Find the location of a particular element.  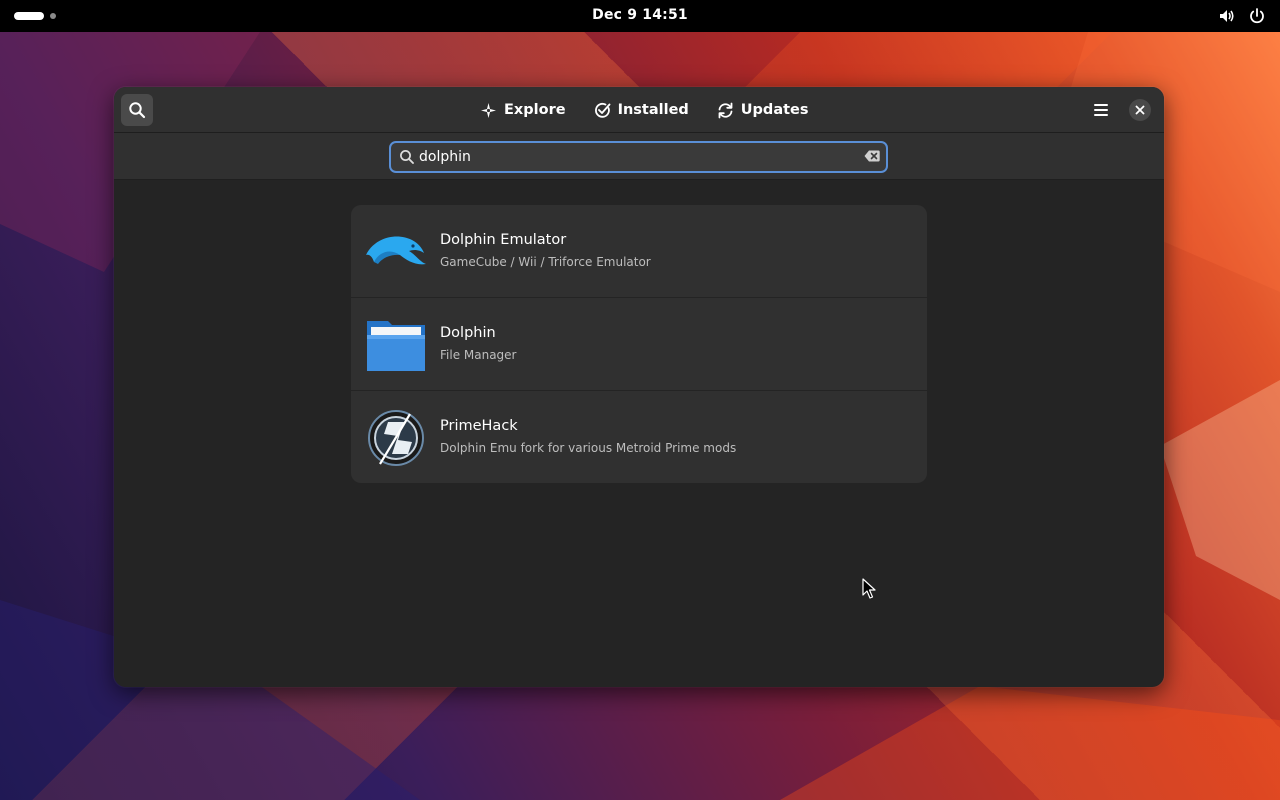

close-window-button is located at coordinates (1140, 110).